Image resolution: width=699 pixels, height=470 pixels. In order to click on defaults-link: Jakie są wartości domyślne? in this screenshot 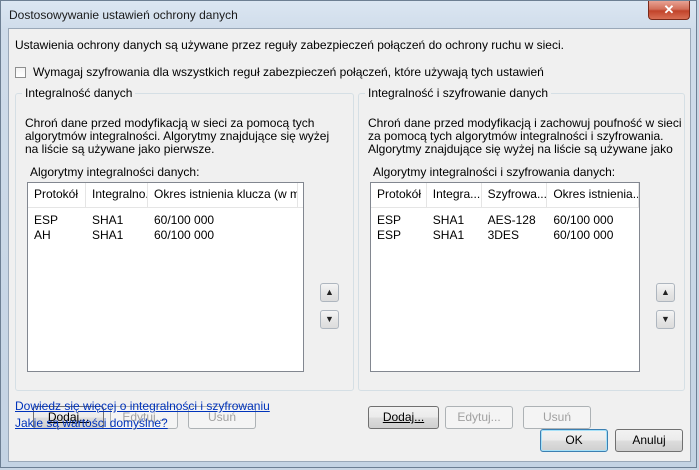, I will do `click(91, 423)`.